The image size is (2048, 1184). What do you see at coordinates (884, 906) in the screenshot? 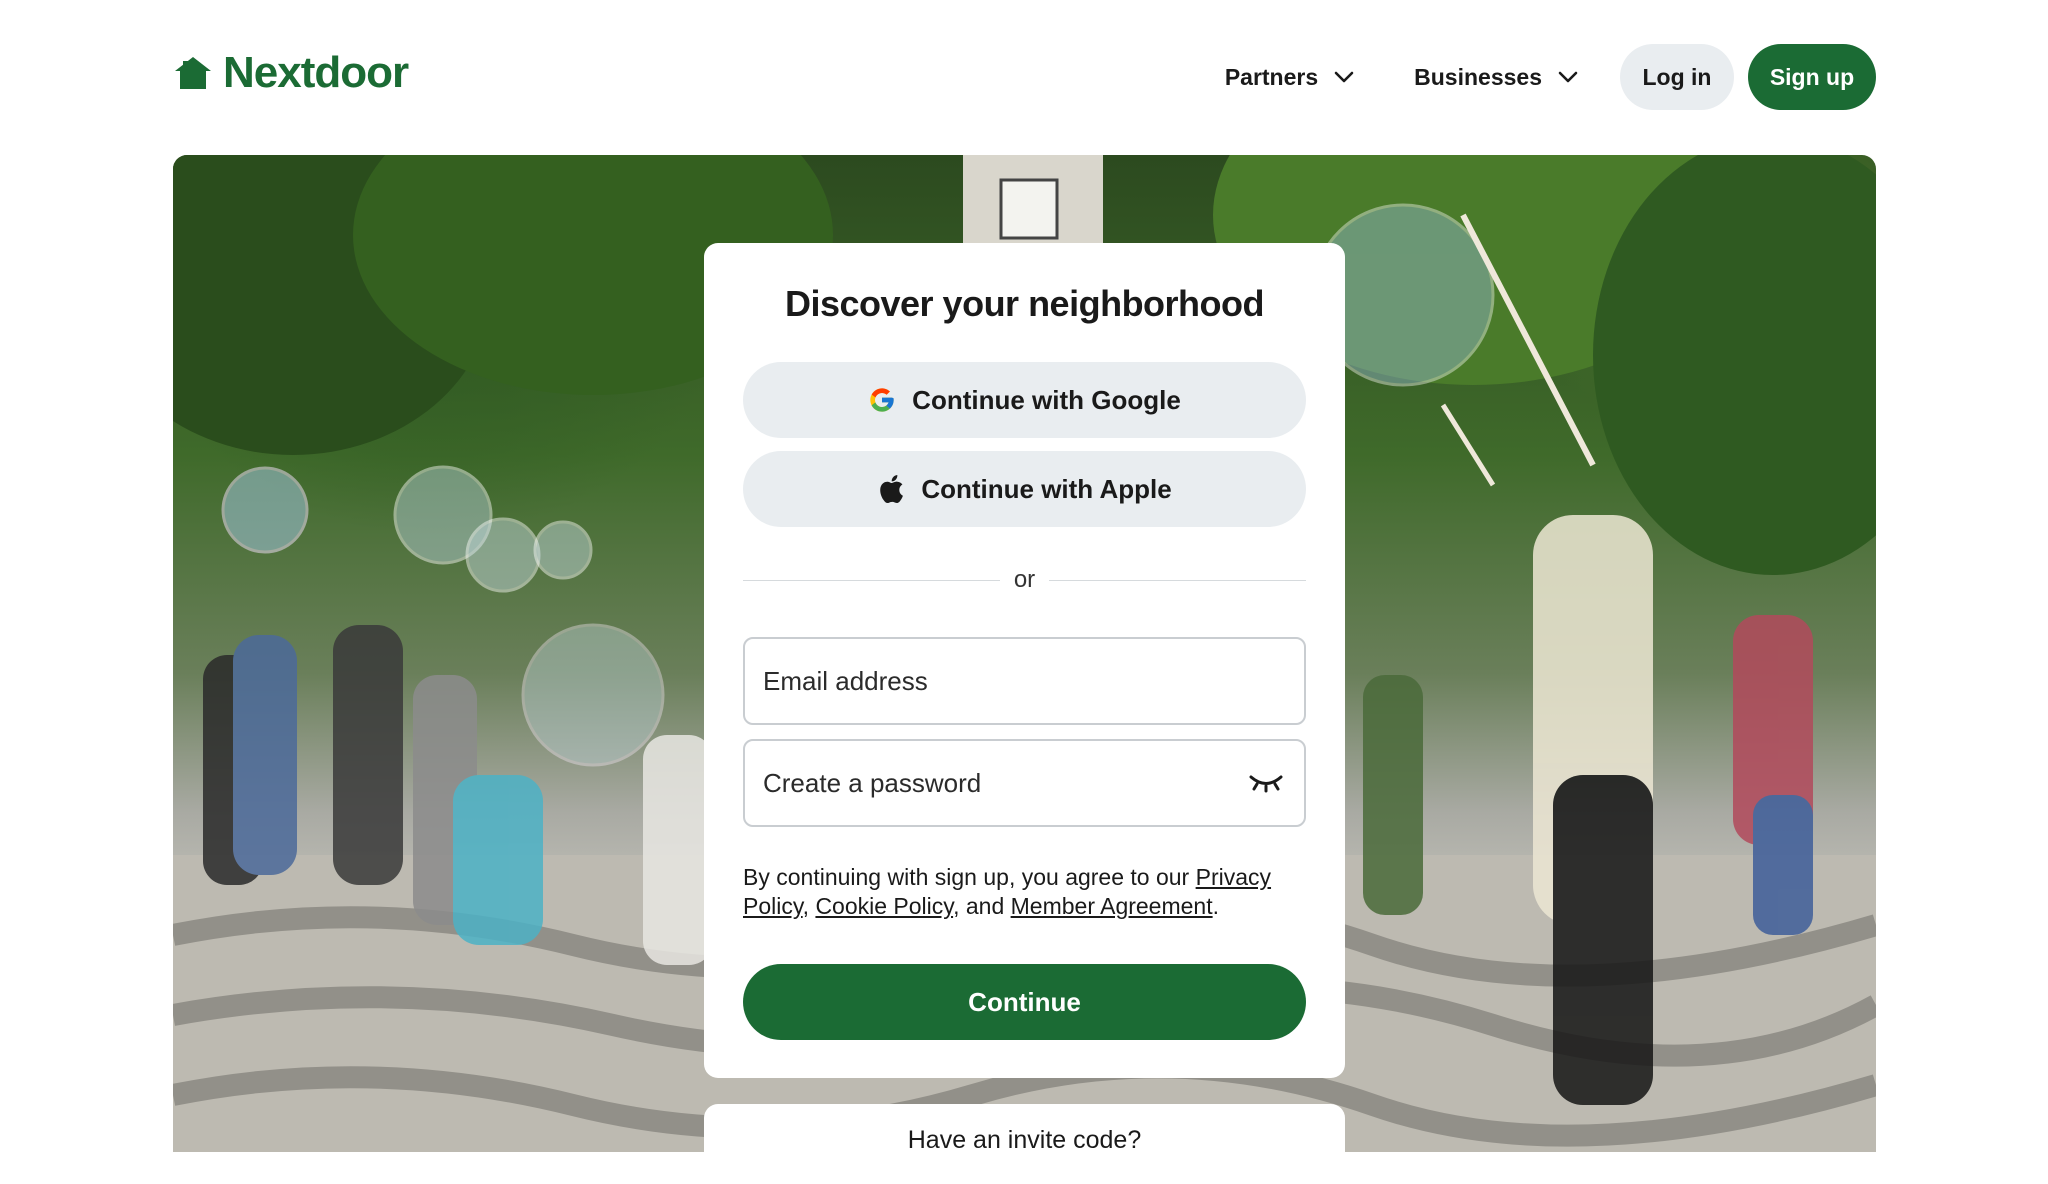
I see `cookie-policy-link: Cookie Policy` at bounding box center [884, 906].